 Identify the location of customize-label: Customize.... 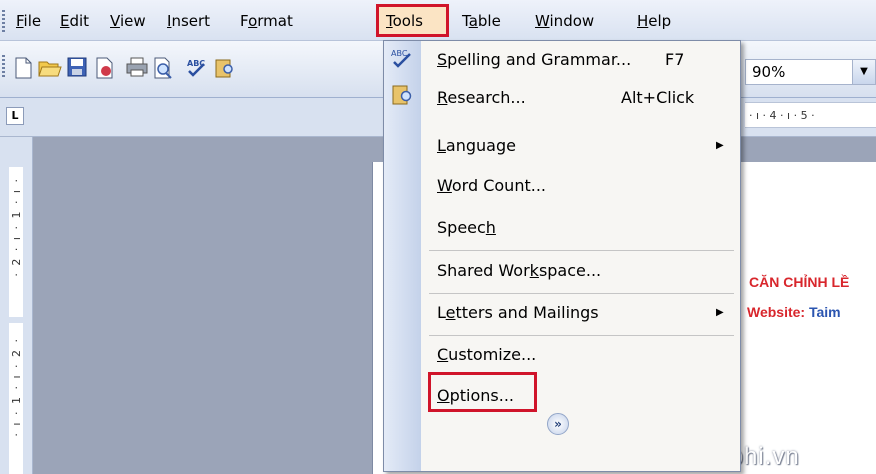
(487, 354).